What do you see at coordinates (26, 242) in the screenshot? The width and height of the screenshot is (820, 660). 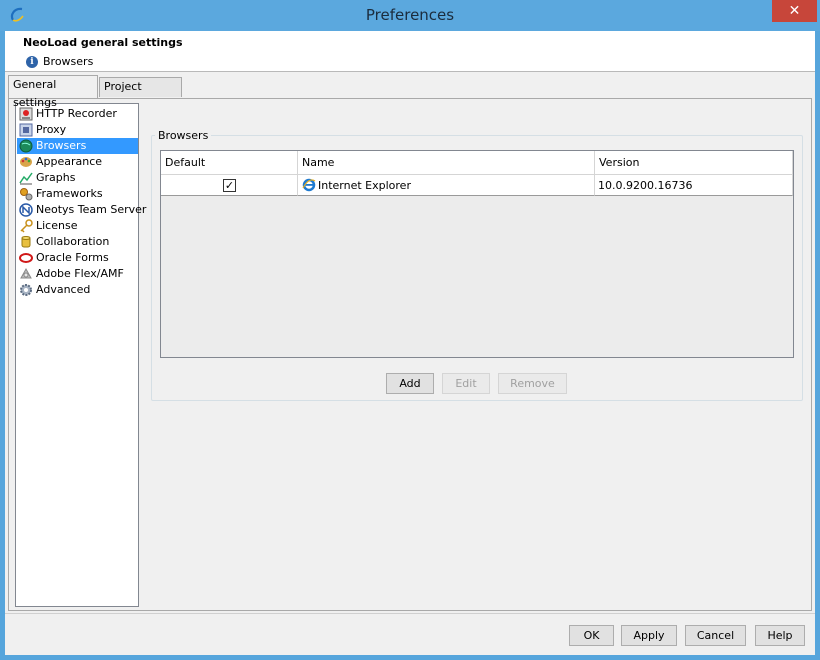 I see `database-icon` at bounding box center [26, 242].